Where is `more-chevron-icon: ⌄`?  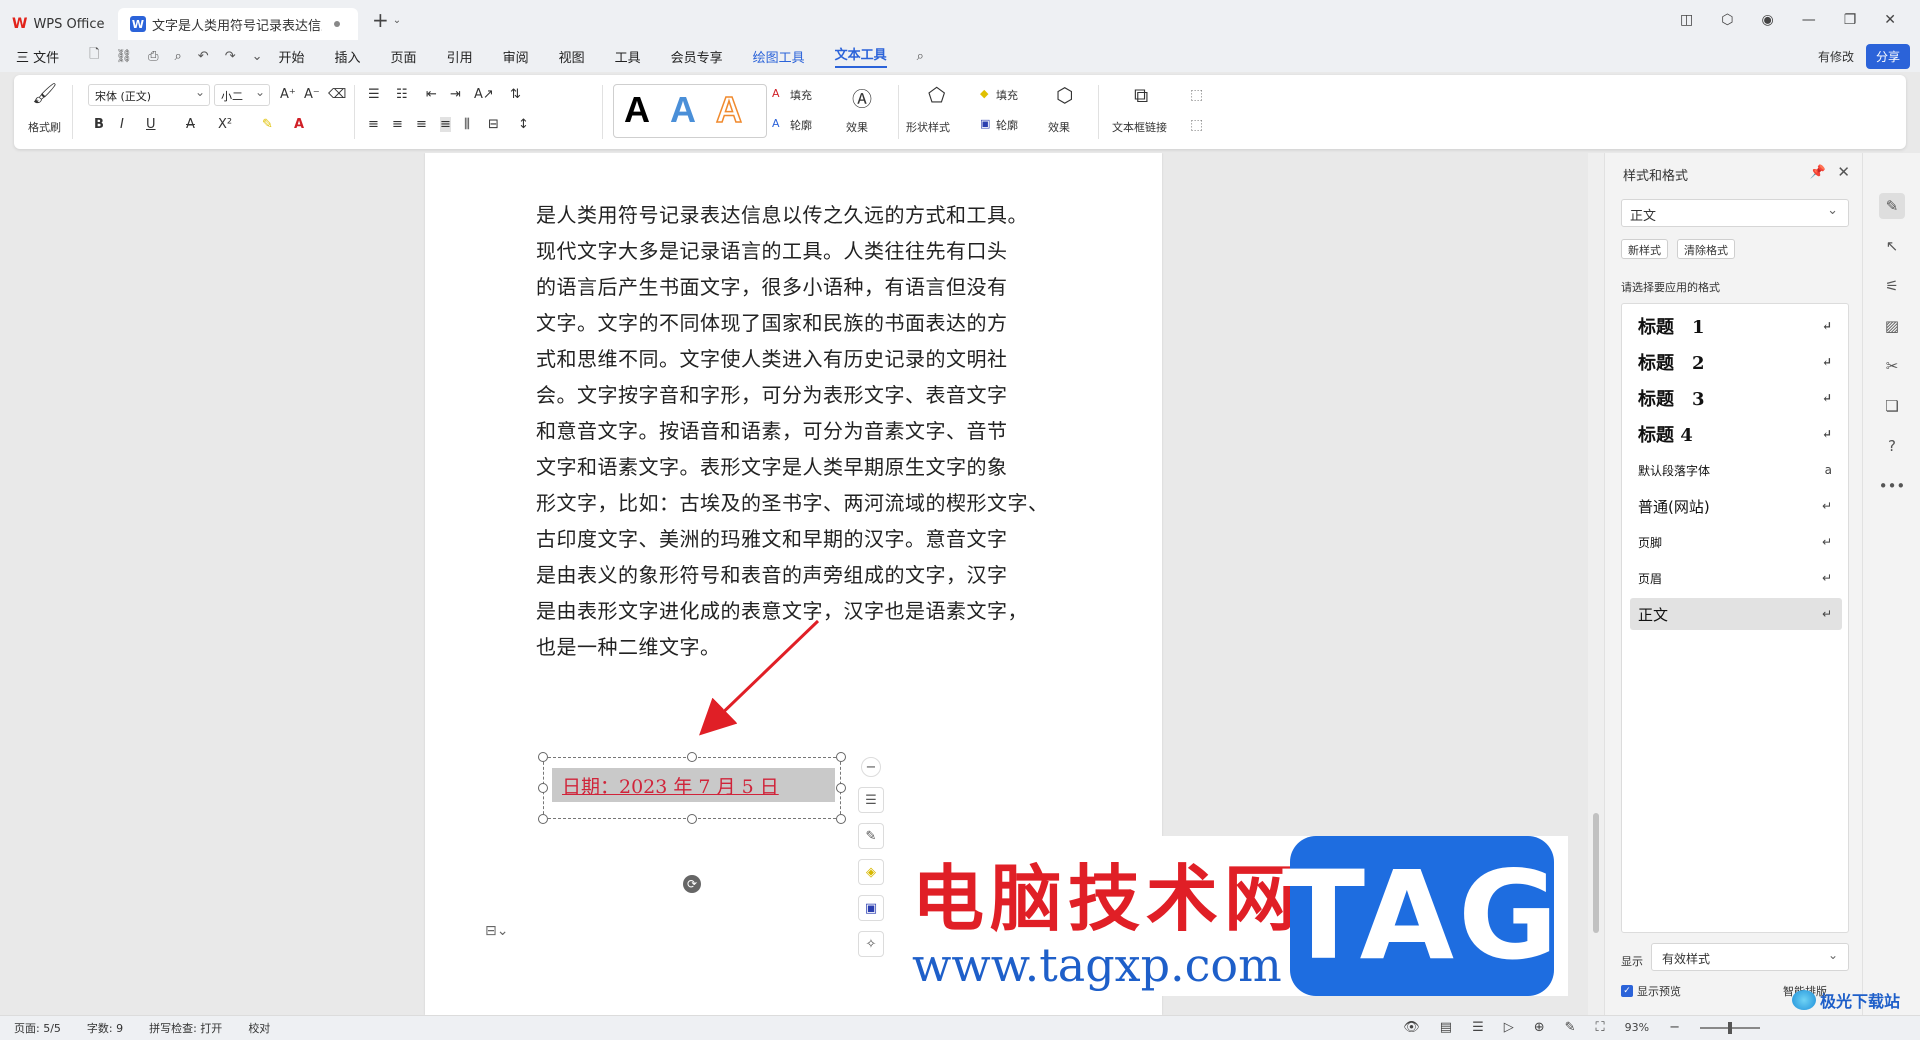 more-chevron-icon: ⌄ is located at coordinates (257, 56).